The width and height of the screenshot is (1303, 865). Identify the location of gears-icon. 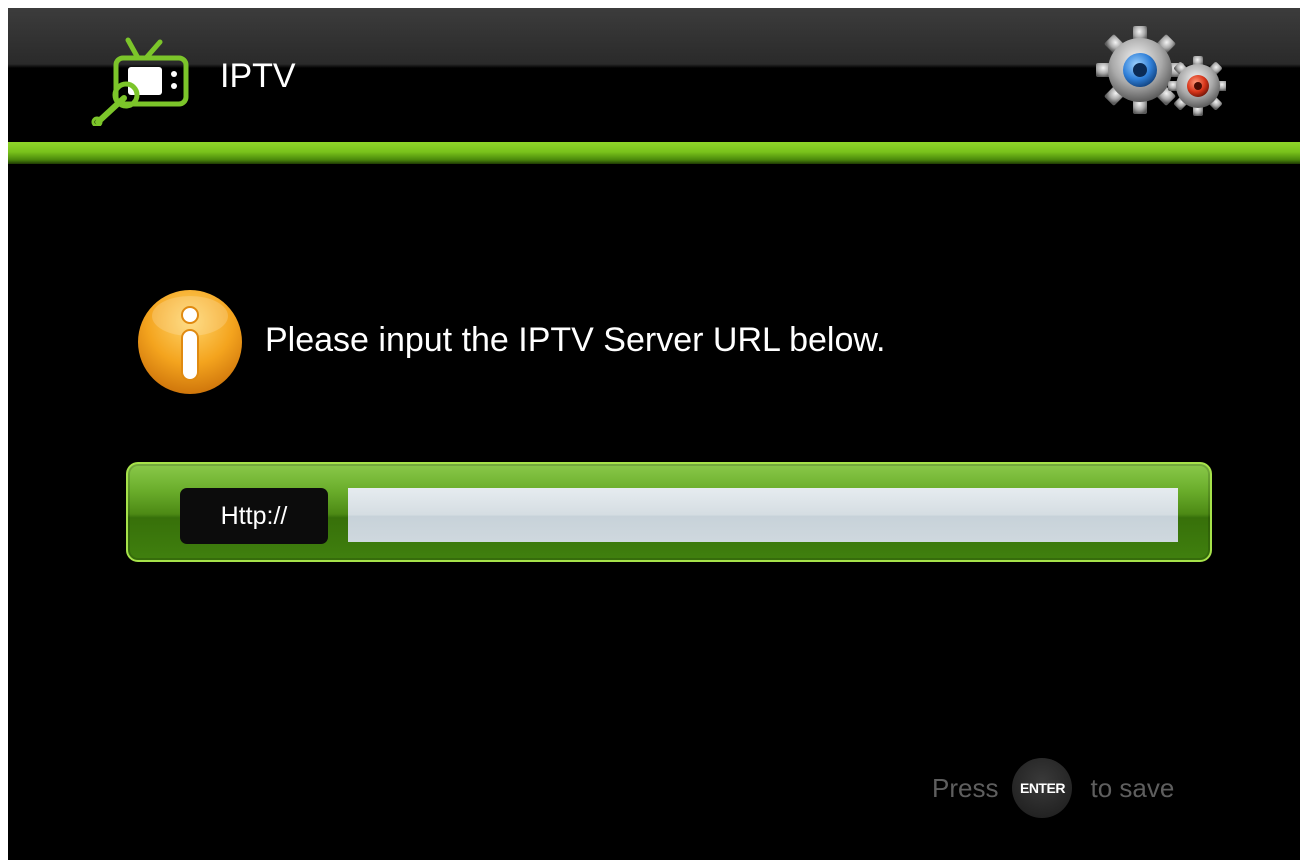
(1158, 72).